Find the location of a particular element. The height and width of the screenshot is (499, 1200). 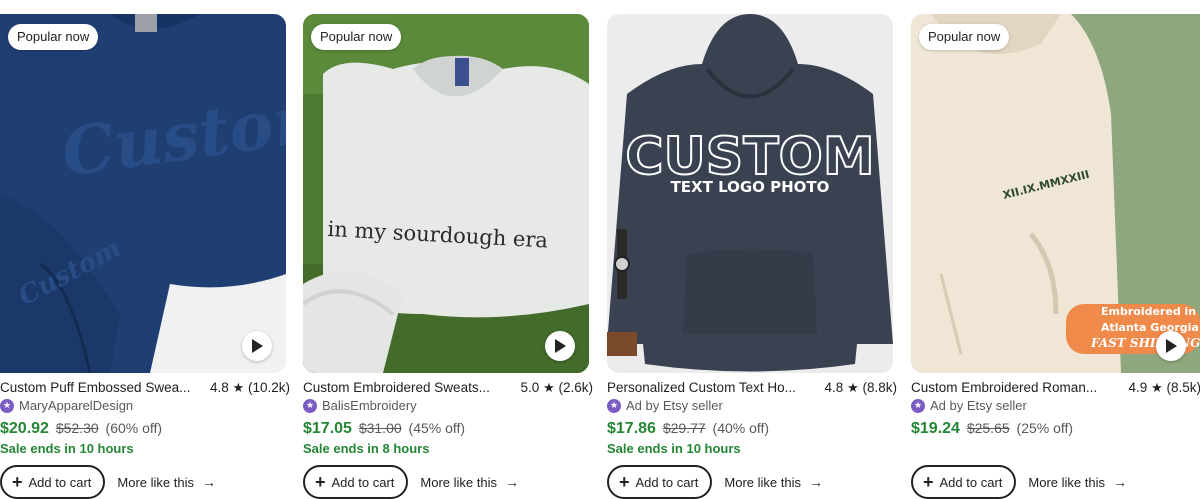

rating-value: 5.0 is located at coordinates (530, 387).